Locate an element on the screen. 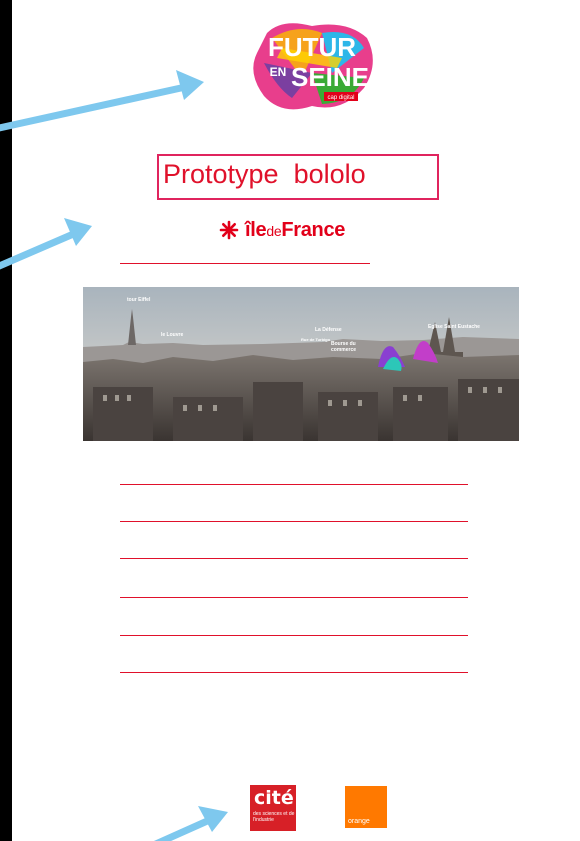 The image size is (580, 841). arrow-to-title is located at coordinates (41, 249).